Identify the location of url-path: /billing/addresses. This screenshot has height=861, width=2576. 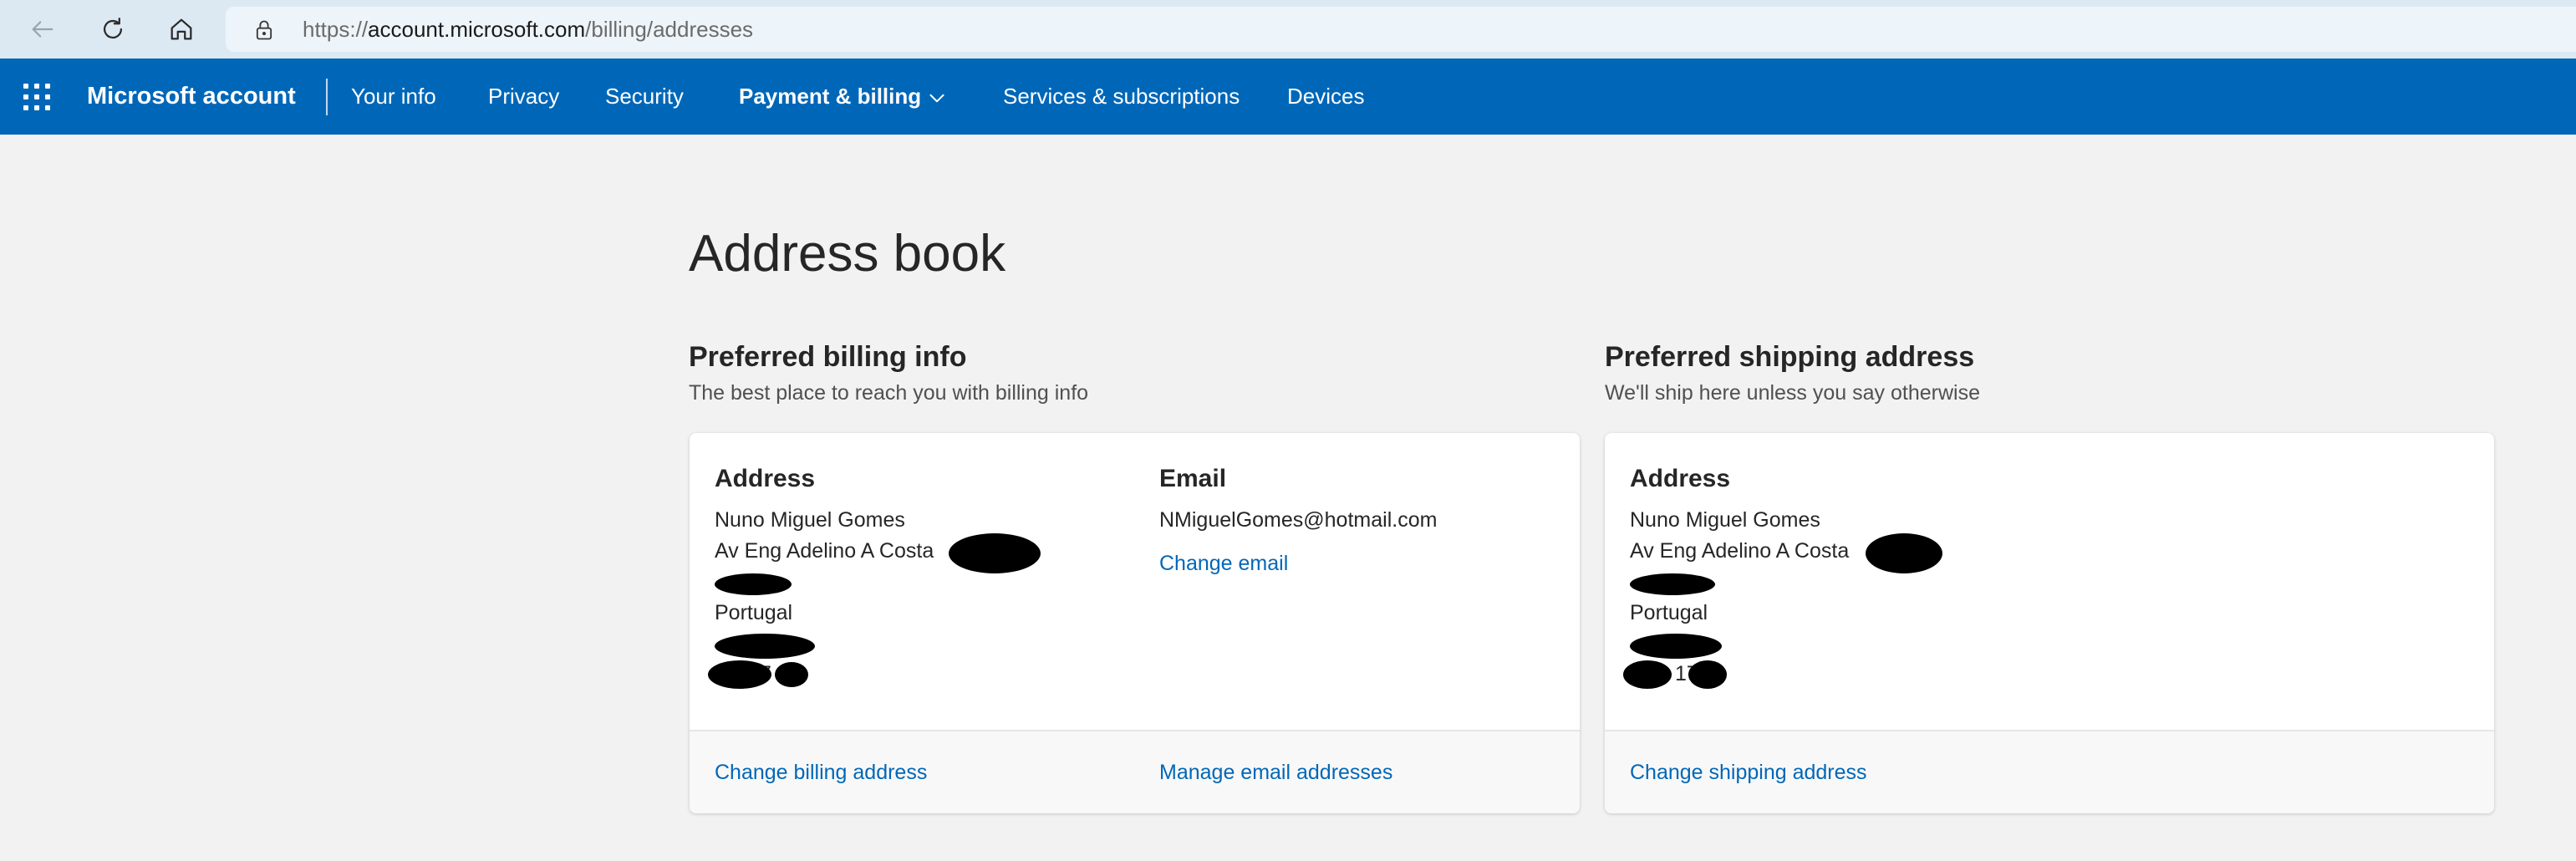
(669, 29).